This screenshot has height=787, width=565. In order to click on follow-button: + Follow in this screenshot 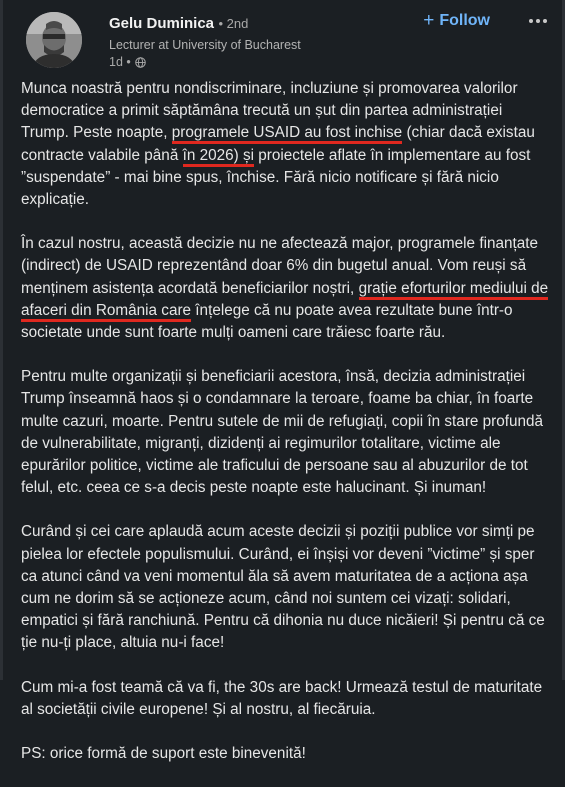, I will do `click(456, 20)`.